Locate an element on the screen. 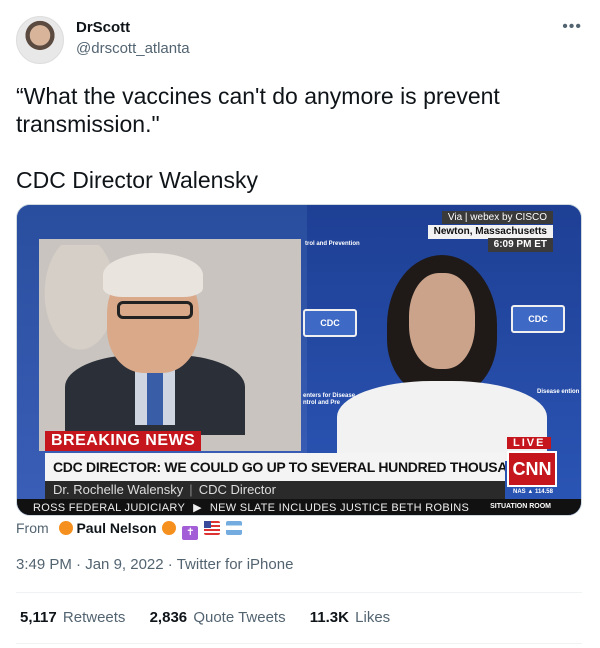  author-handle: @drscott_atlanta is located at coordinates (133, 49).